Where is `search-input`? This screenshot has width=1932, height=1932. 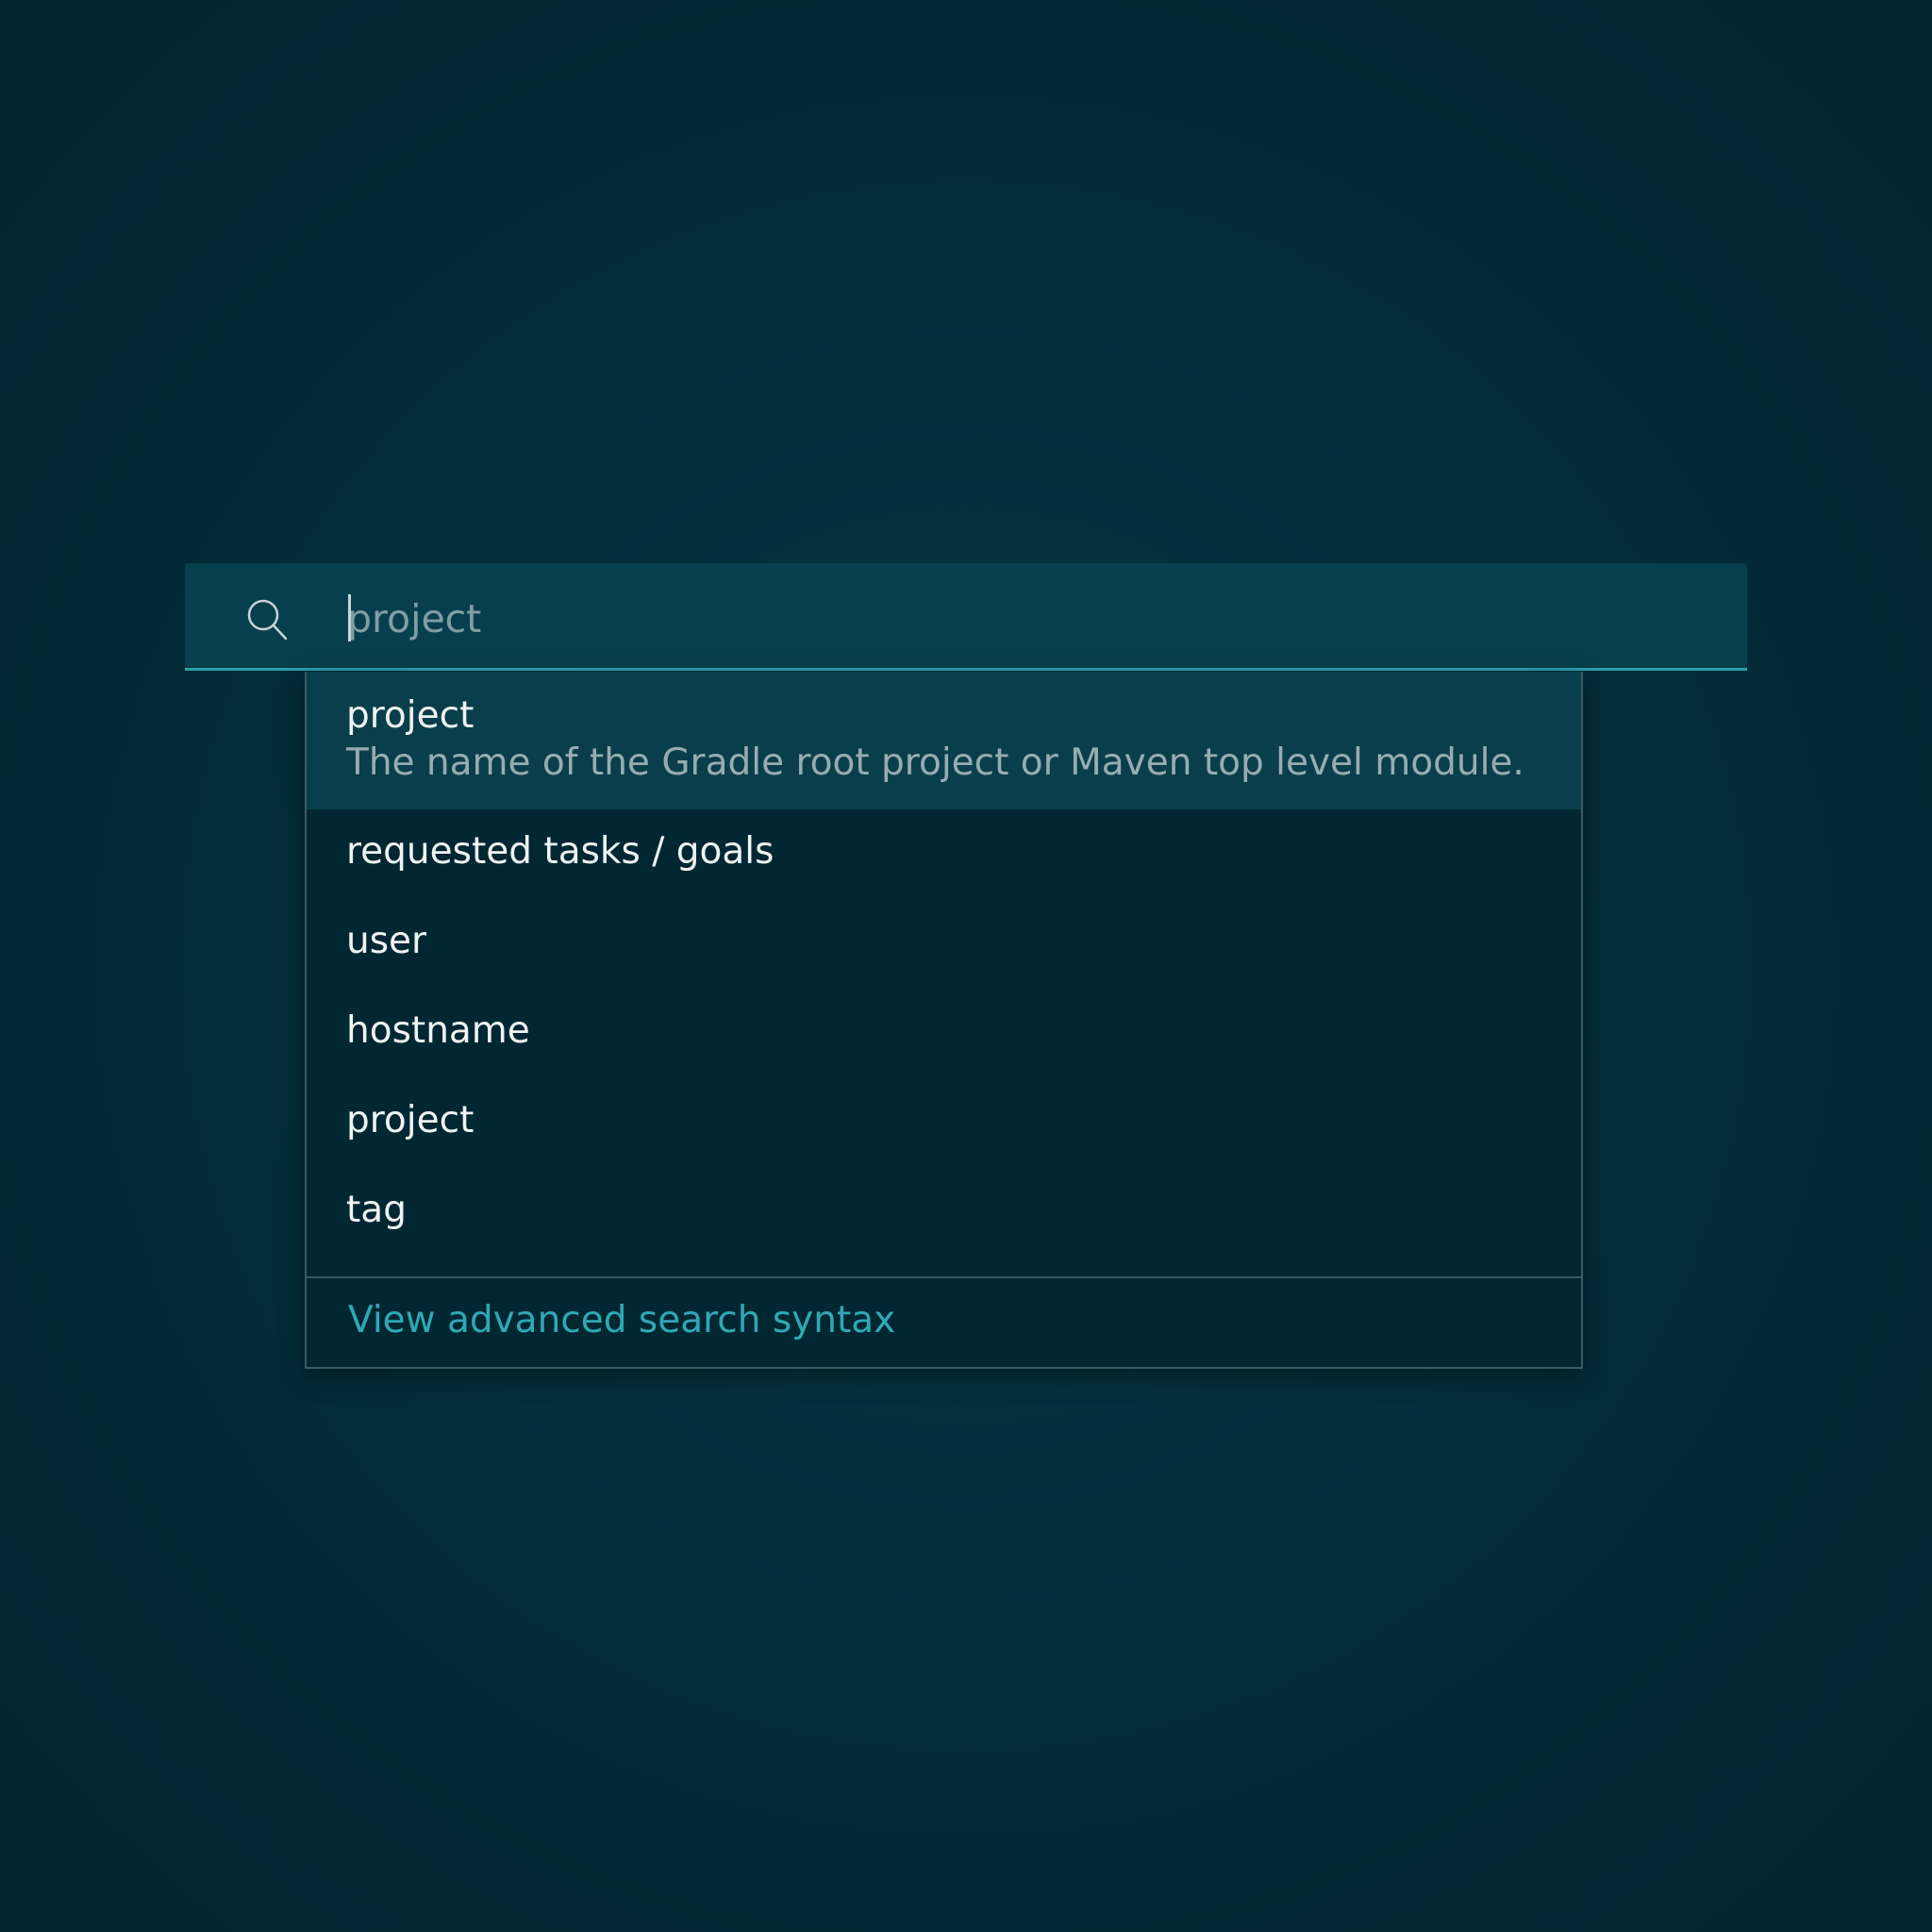 search-input is located at coordinates (1008, 619).